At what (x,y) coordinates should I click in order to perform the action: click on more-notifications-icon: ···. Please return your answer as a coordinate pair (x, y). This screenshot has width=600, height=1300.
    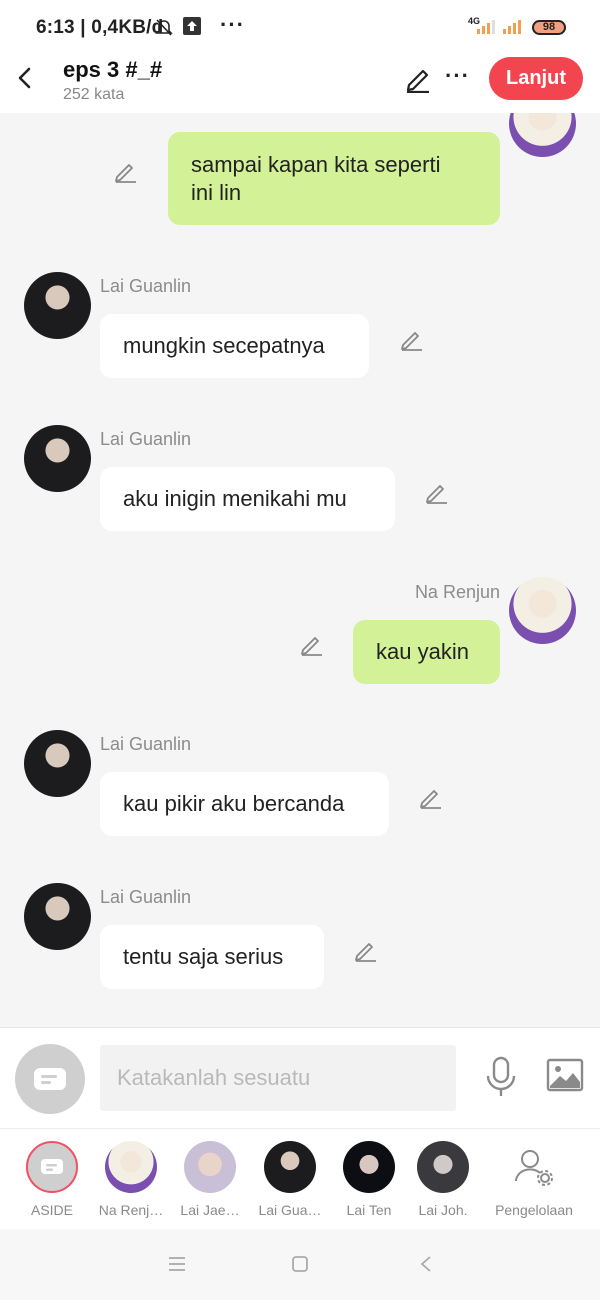
    Looking at the image, I should click on (232, 24).